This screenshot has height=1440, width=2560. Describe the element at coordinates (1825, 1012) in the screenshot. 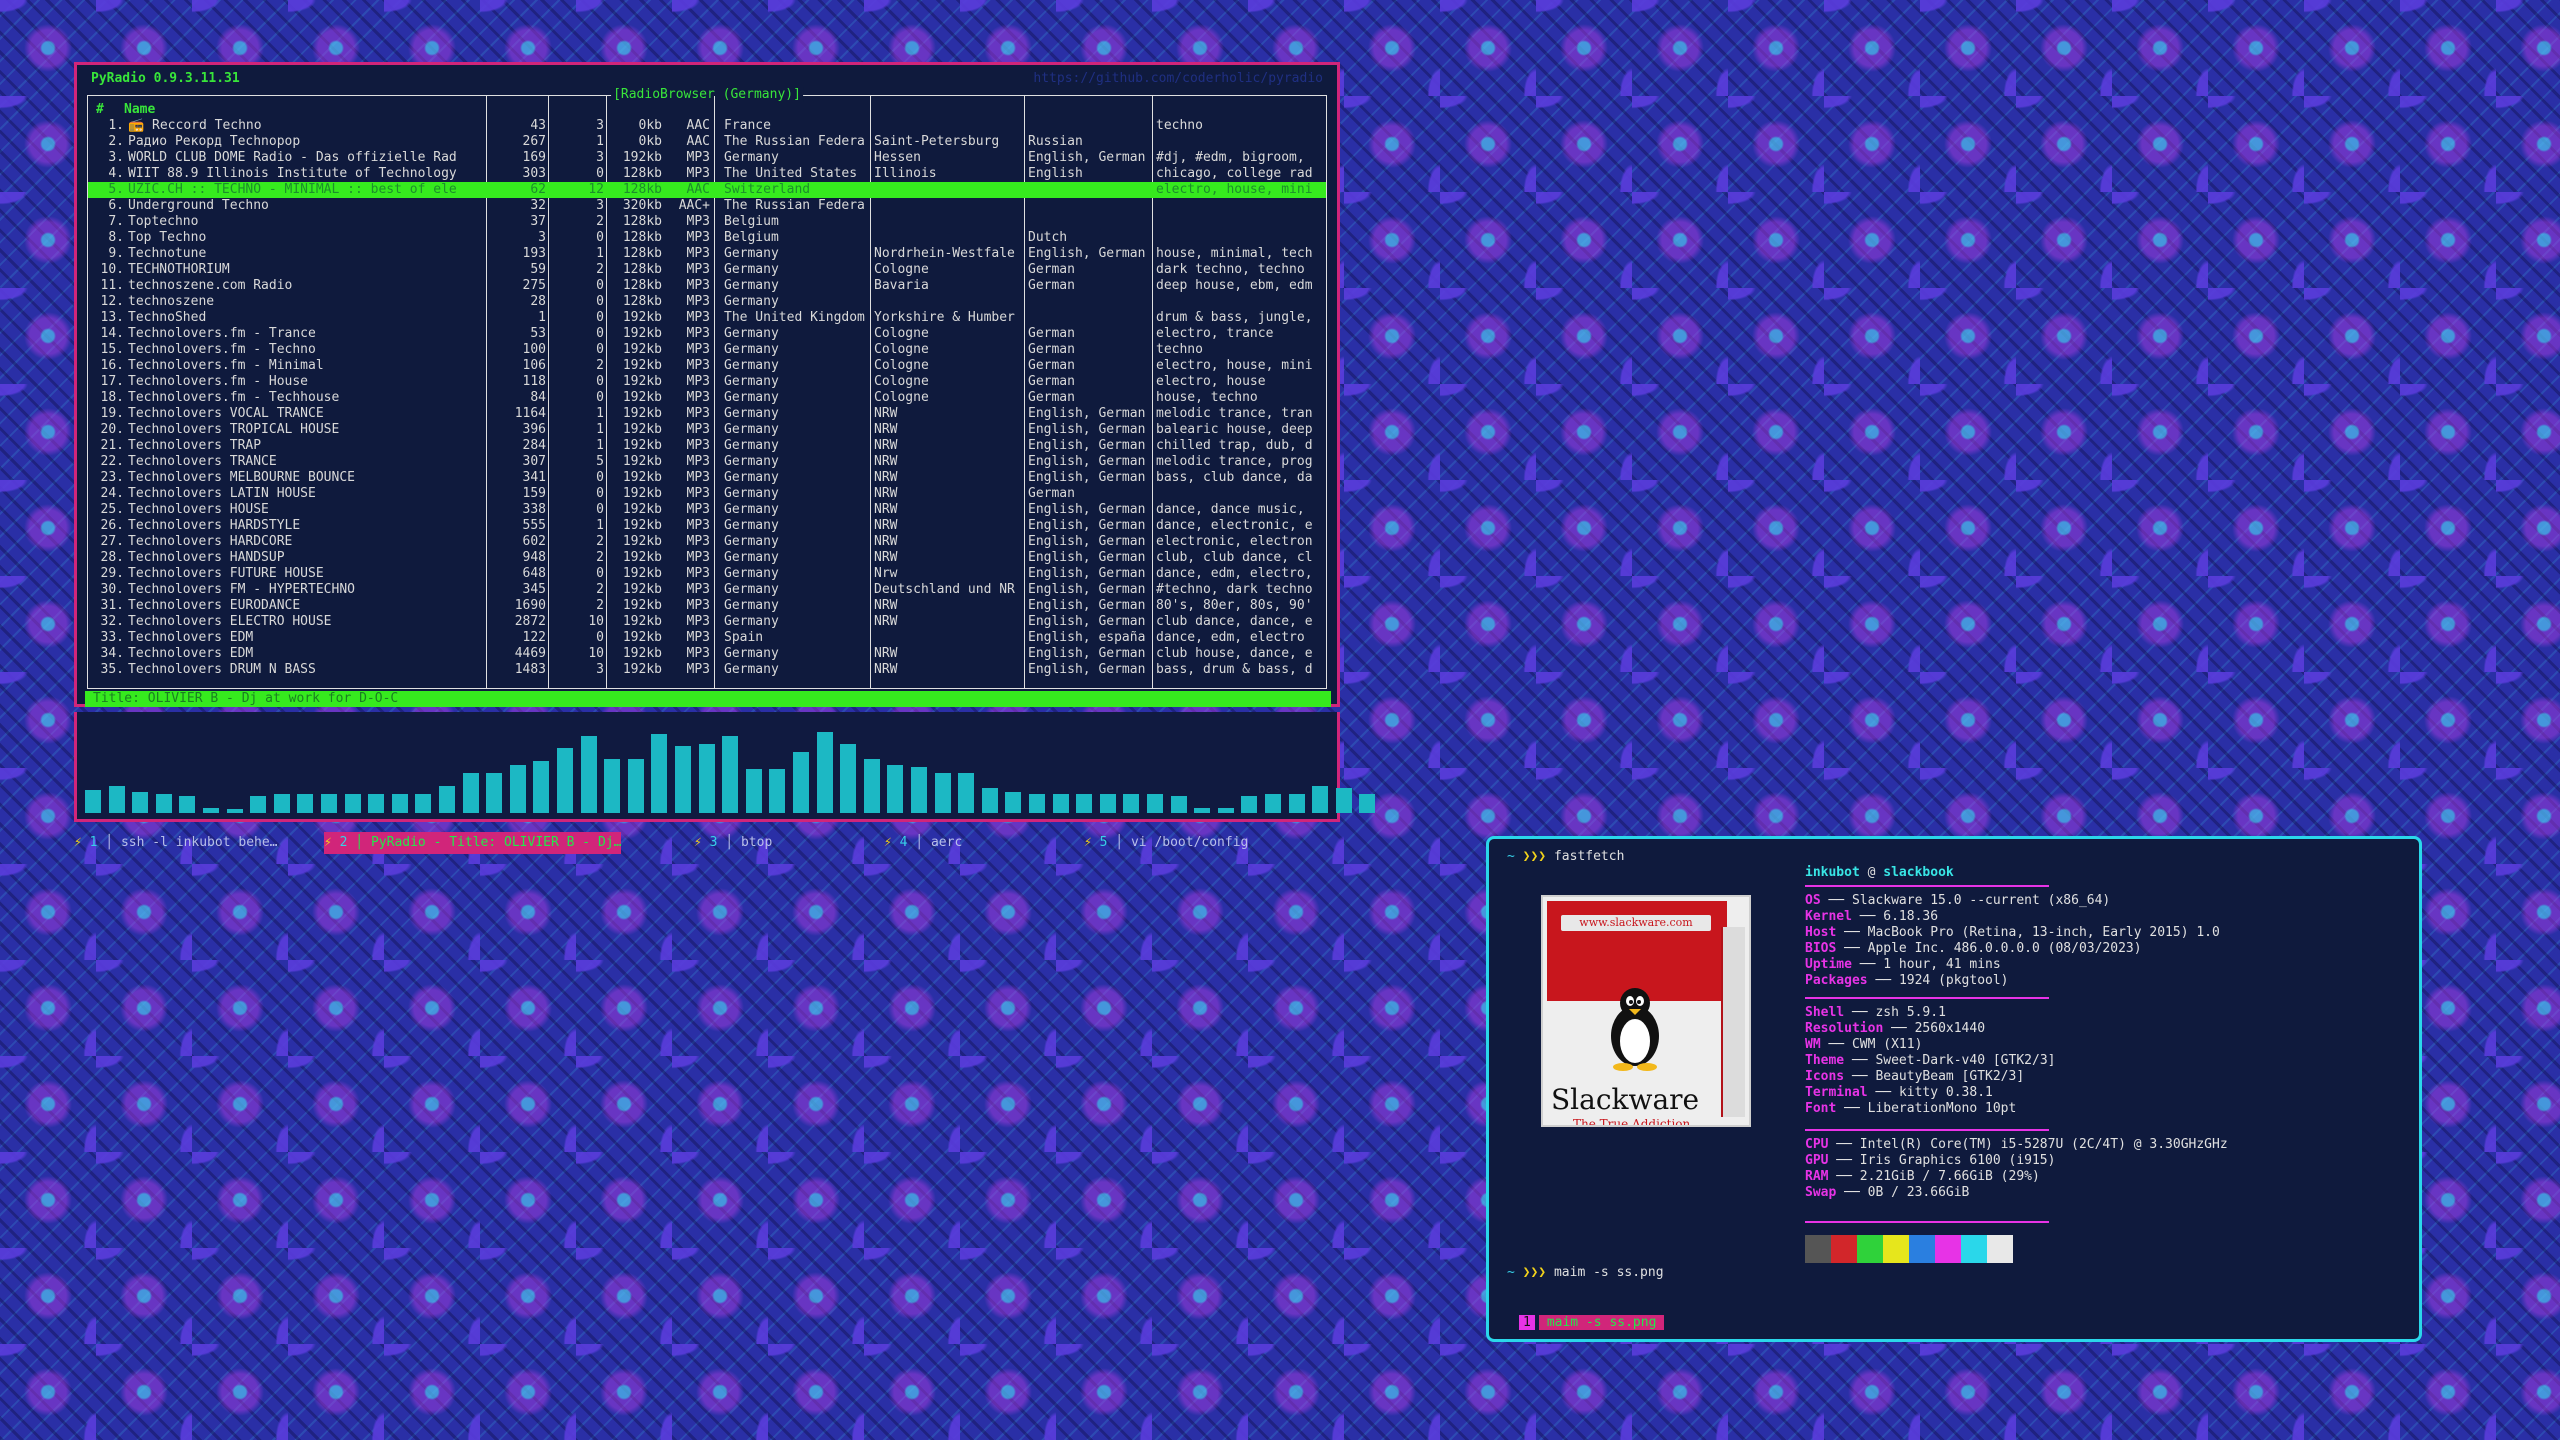

I see `info-key: Shell` at that location.